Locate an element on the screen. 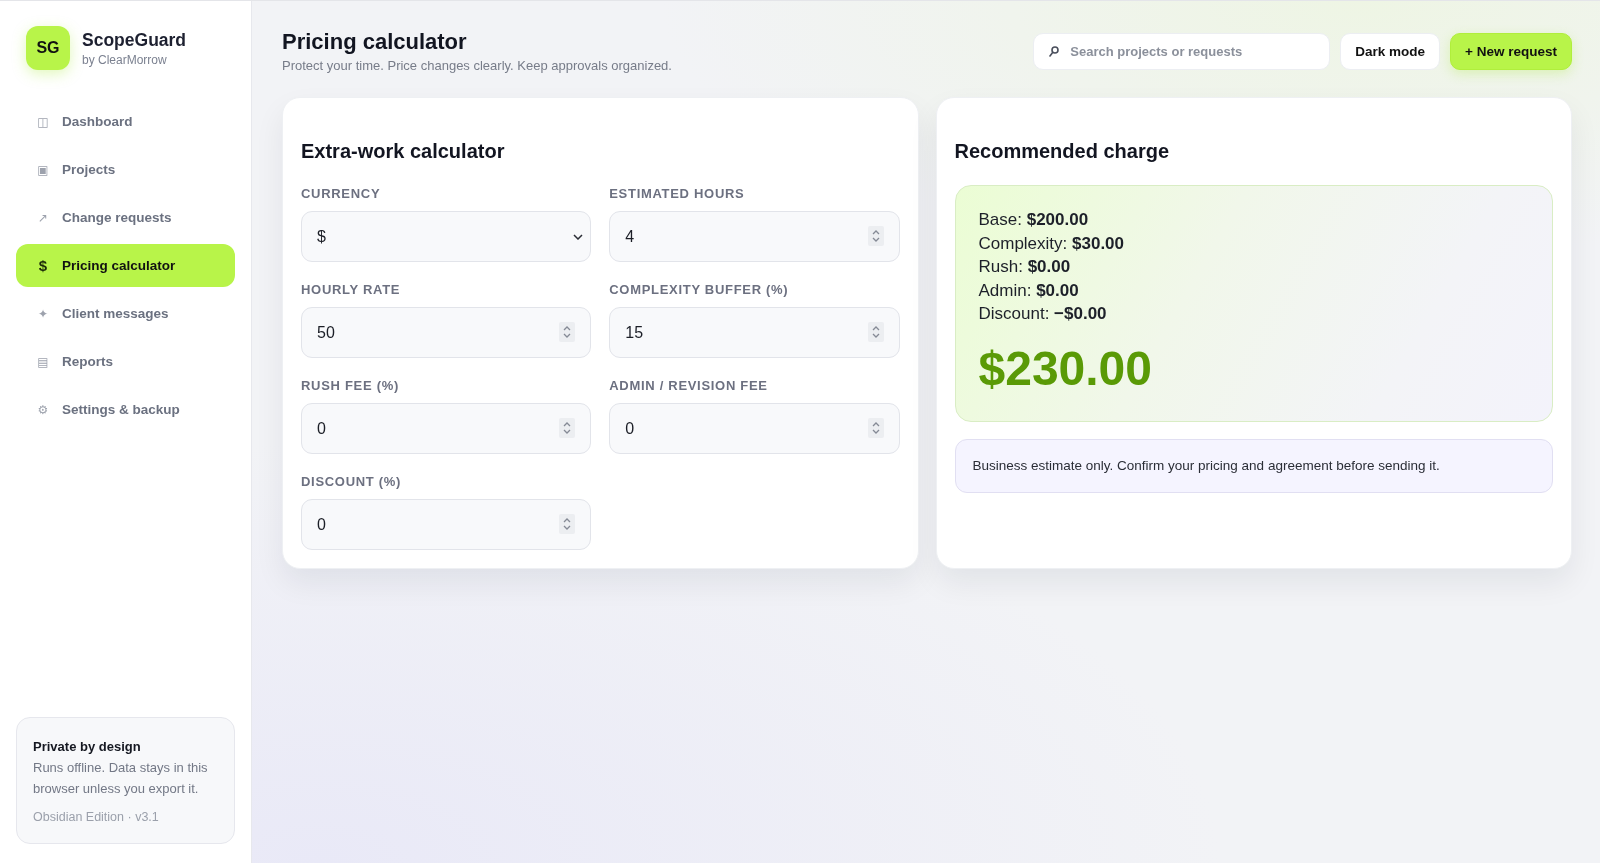 The width and height of the screenshot is (1600, 863). brand-byline: by ClearMorrow is located at coordinates (125, 60).